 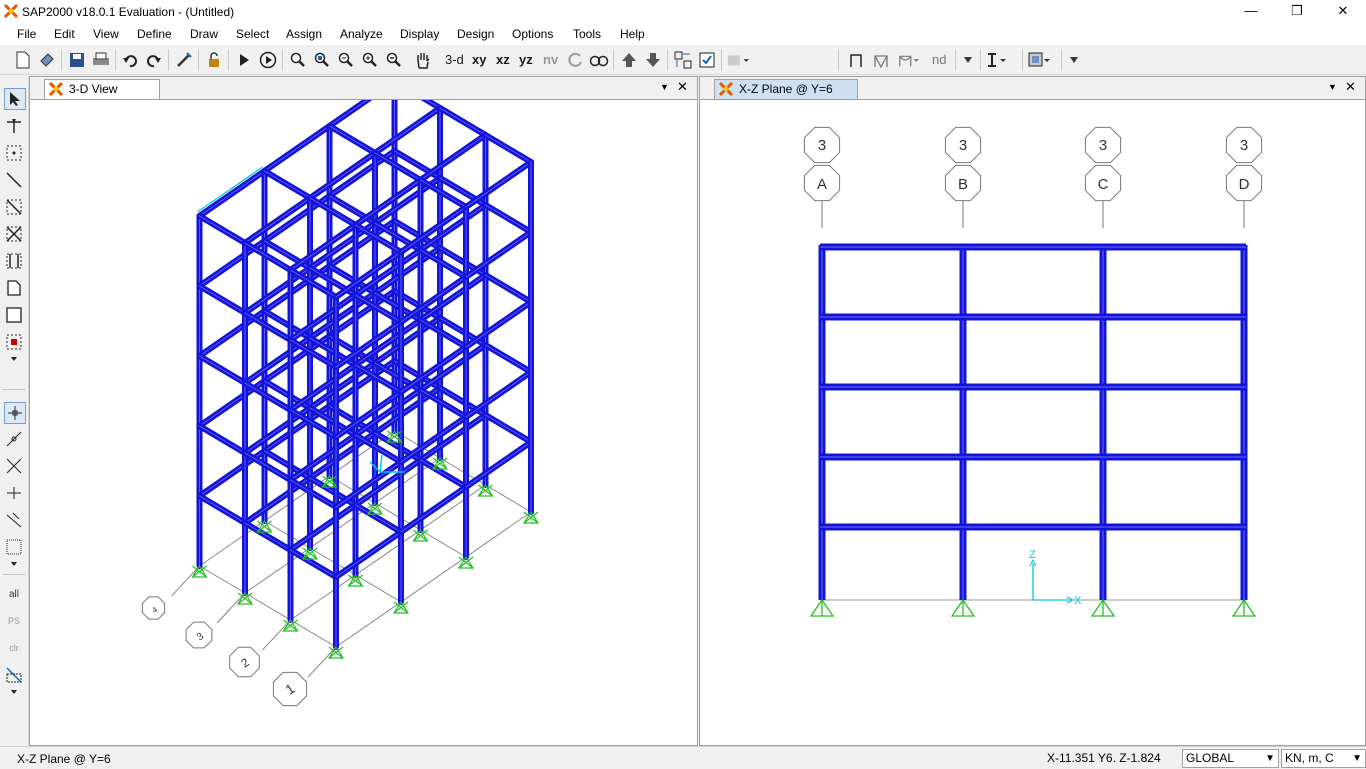 I want to click on menu-edit: Edit, so click(x=64, y=34).